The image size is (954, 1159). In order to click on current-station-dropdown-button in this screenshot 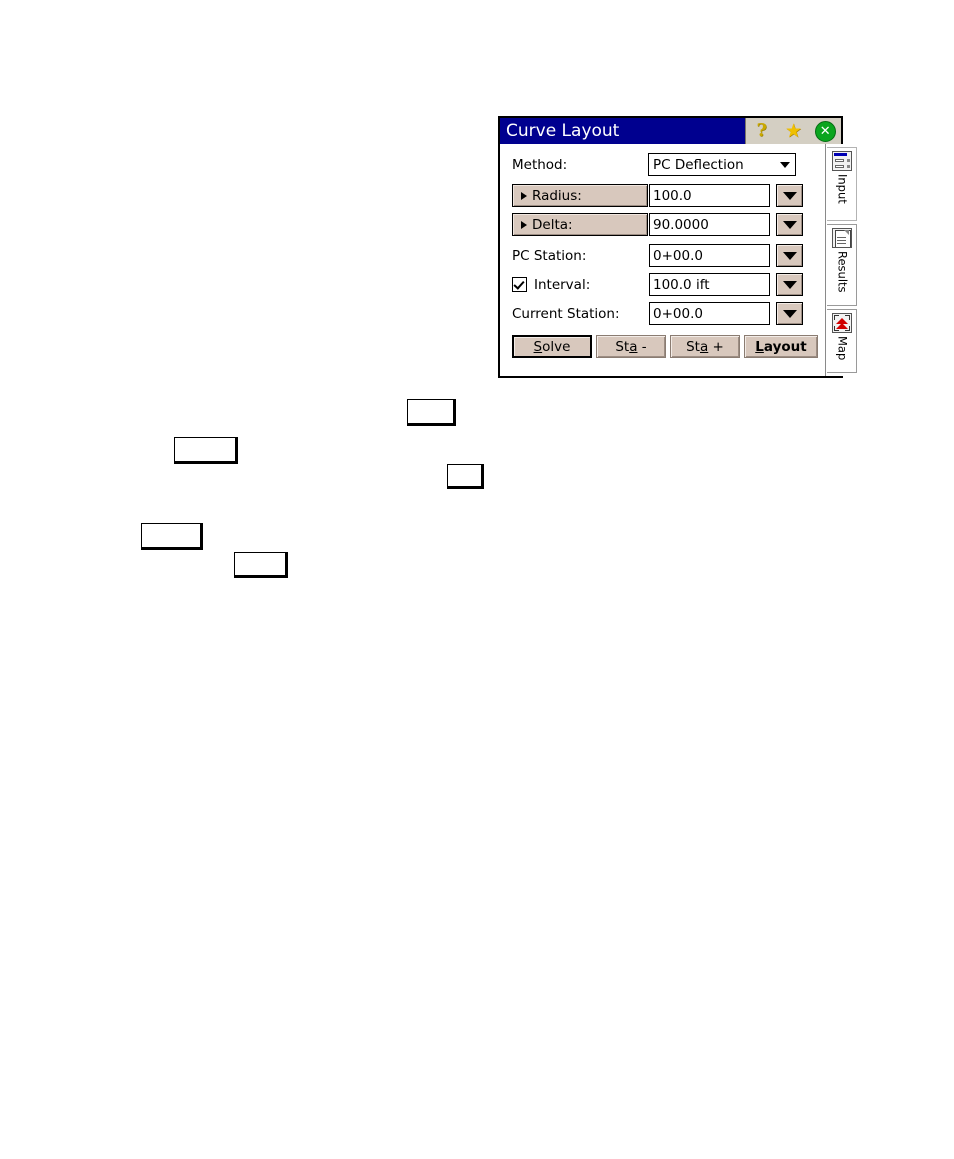, I will do `click(789, 313)`.